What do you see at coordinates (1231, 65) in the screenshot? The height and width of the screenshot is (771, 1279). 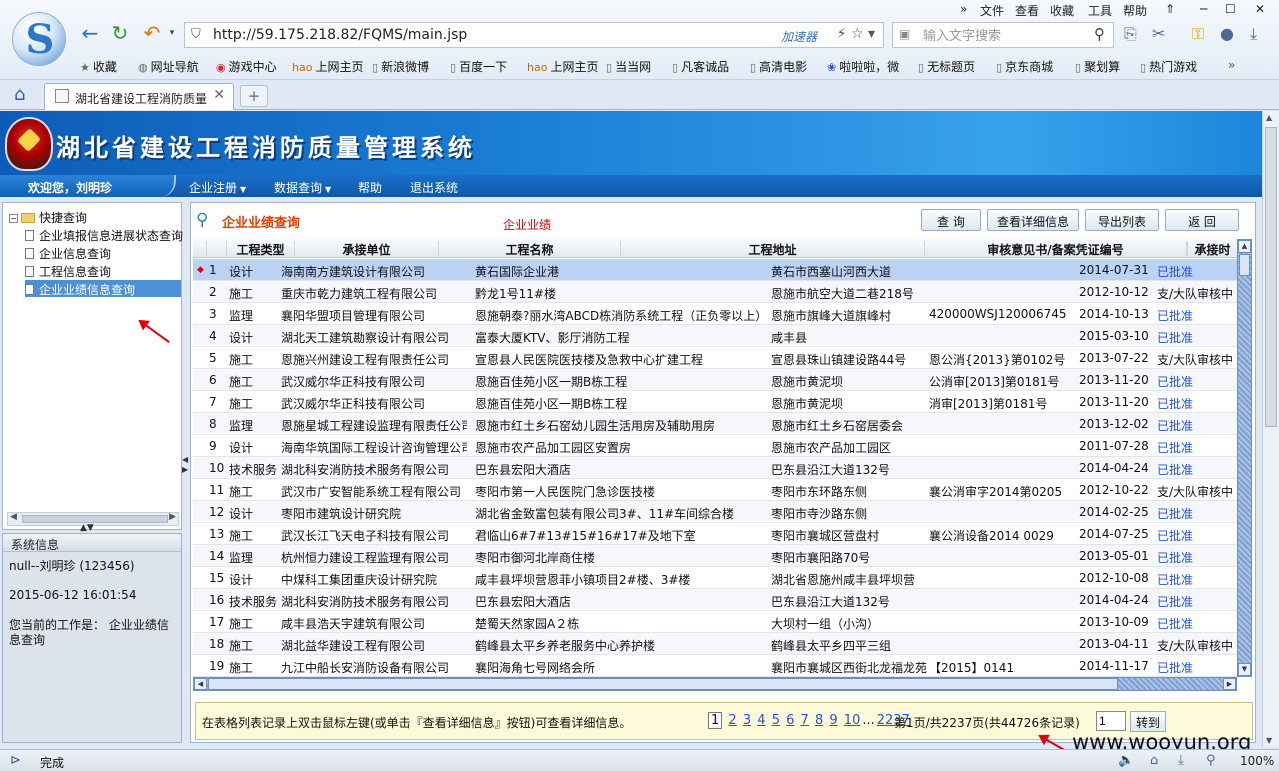 I see `fav-more-icon: »` at bounding box center [1231, 65].